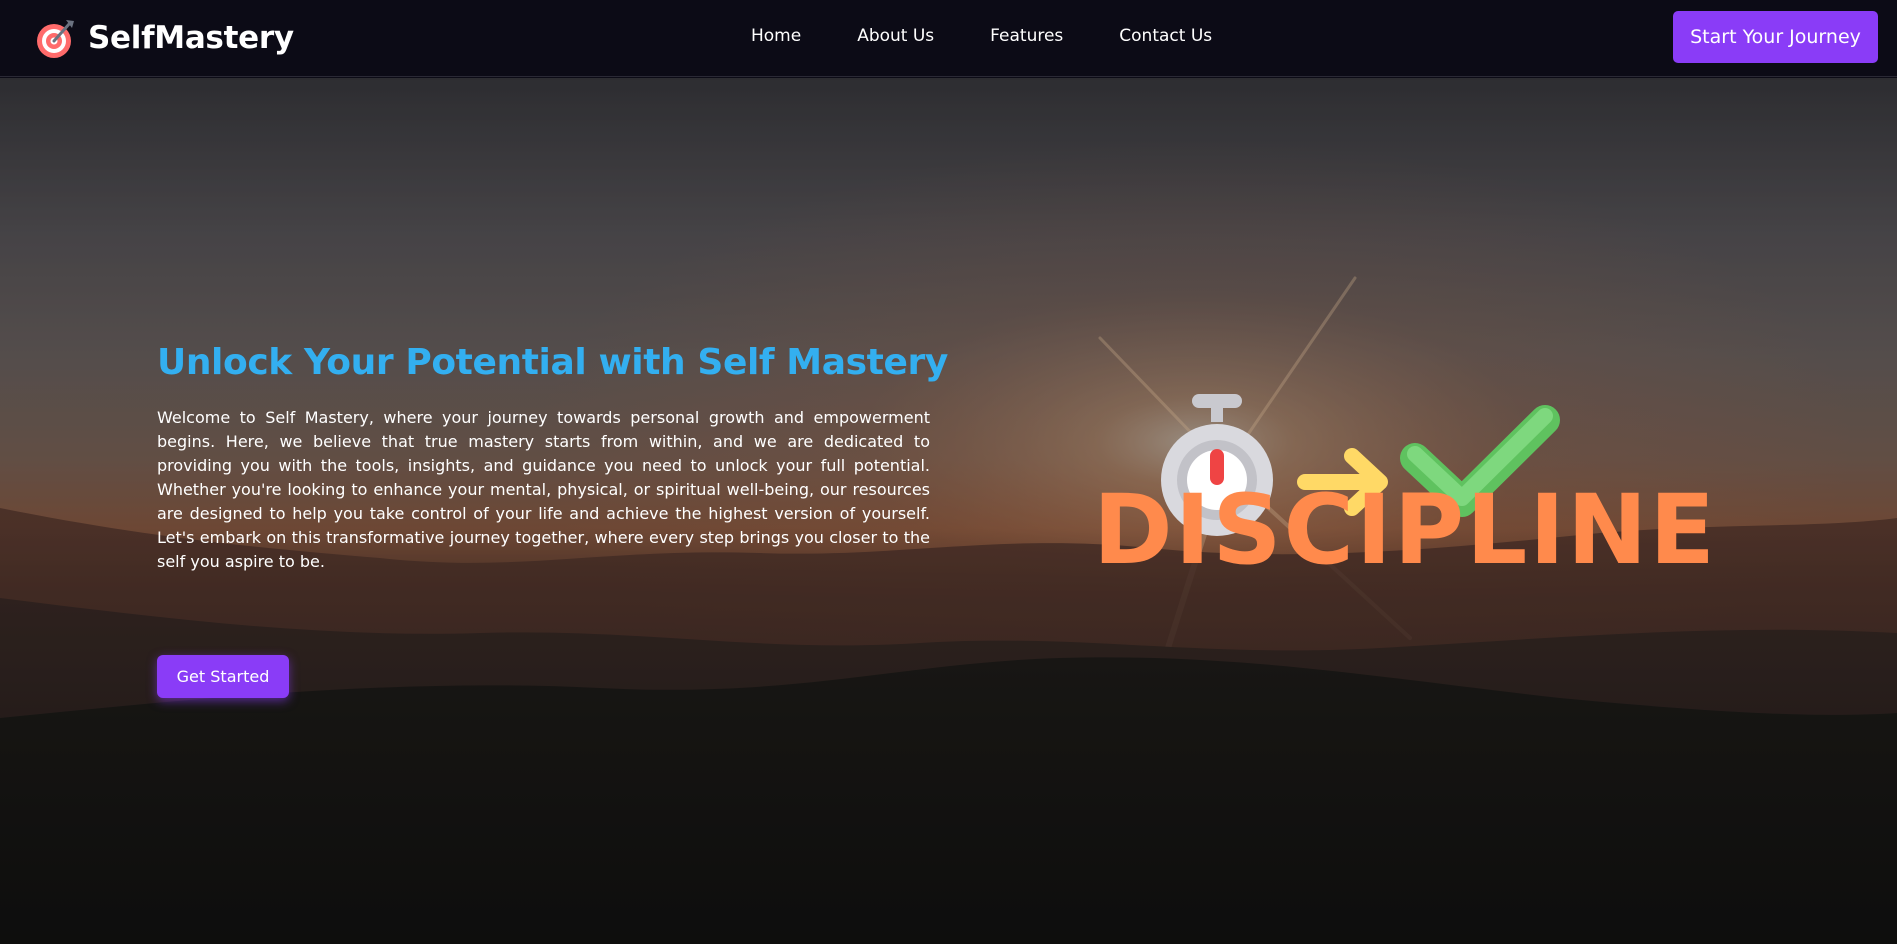  Describe the element at coordinates (1405, 530) in the screenshot. I see `discipline-word: DISCIPLINE` at that location.